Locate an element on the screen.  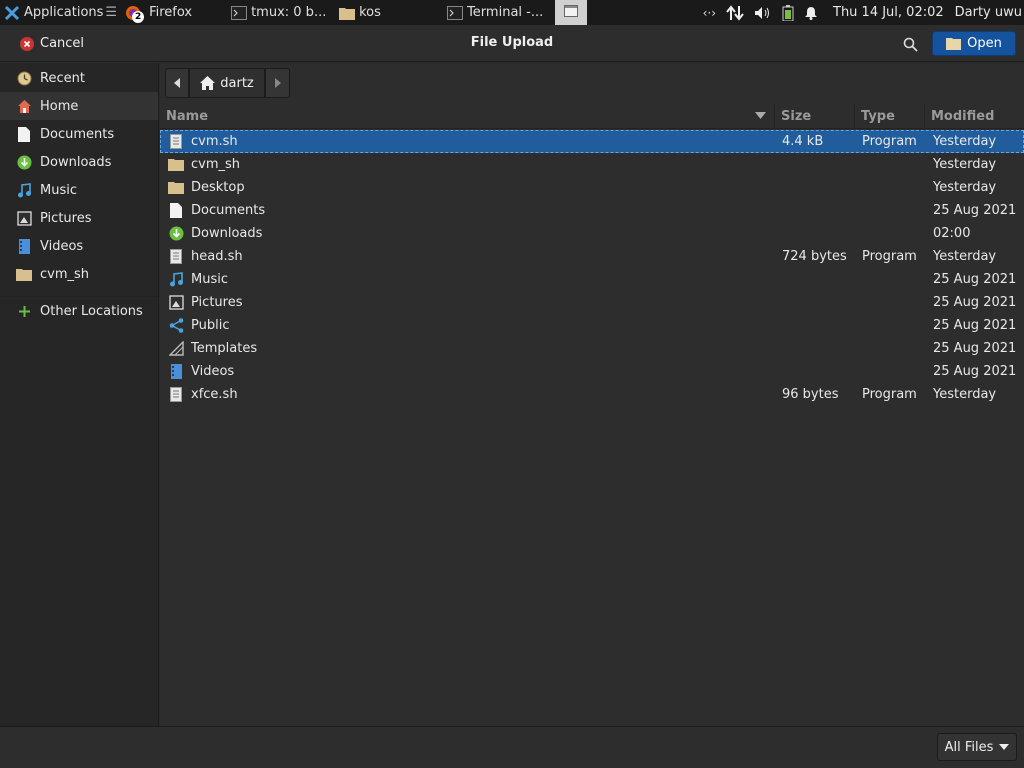
path-home-button: dartz is located at coordinates (227, 83).